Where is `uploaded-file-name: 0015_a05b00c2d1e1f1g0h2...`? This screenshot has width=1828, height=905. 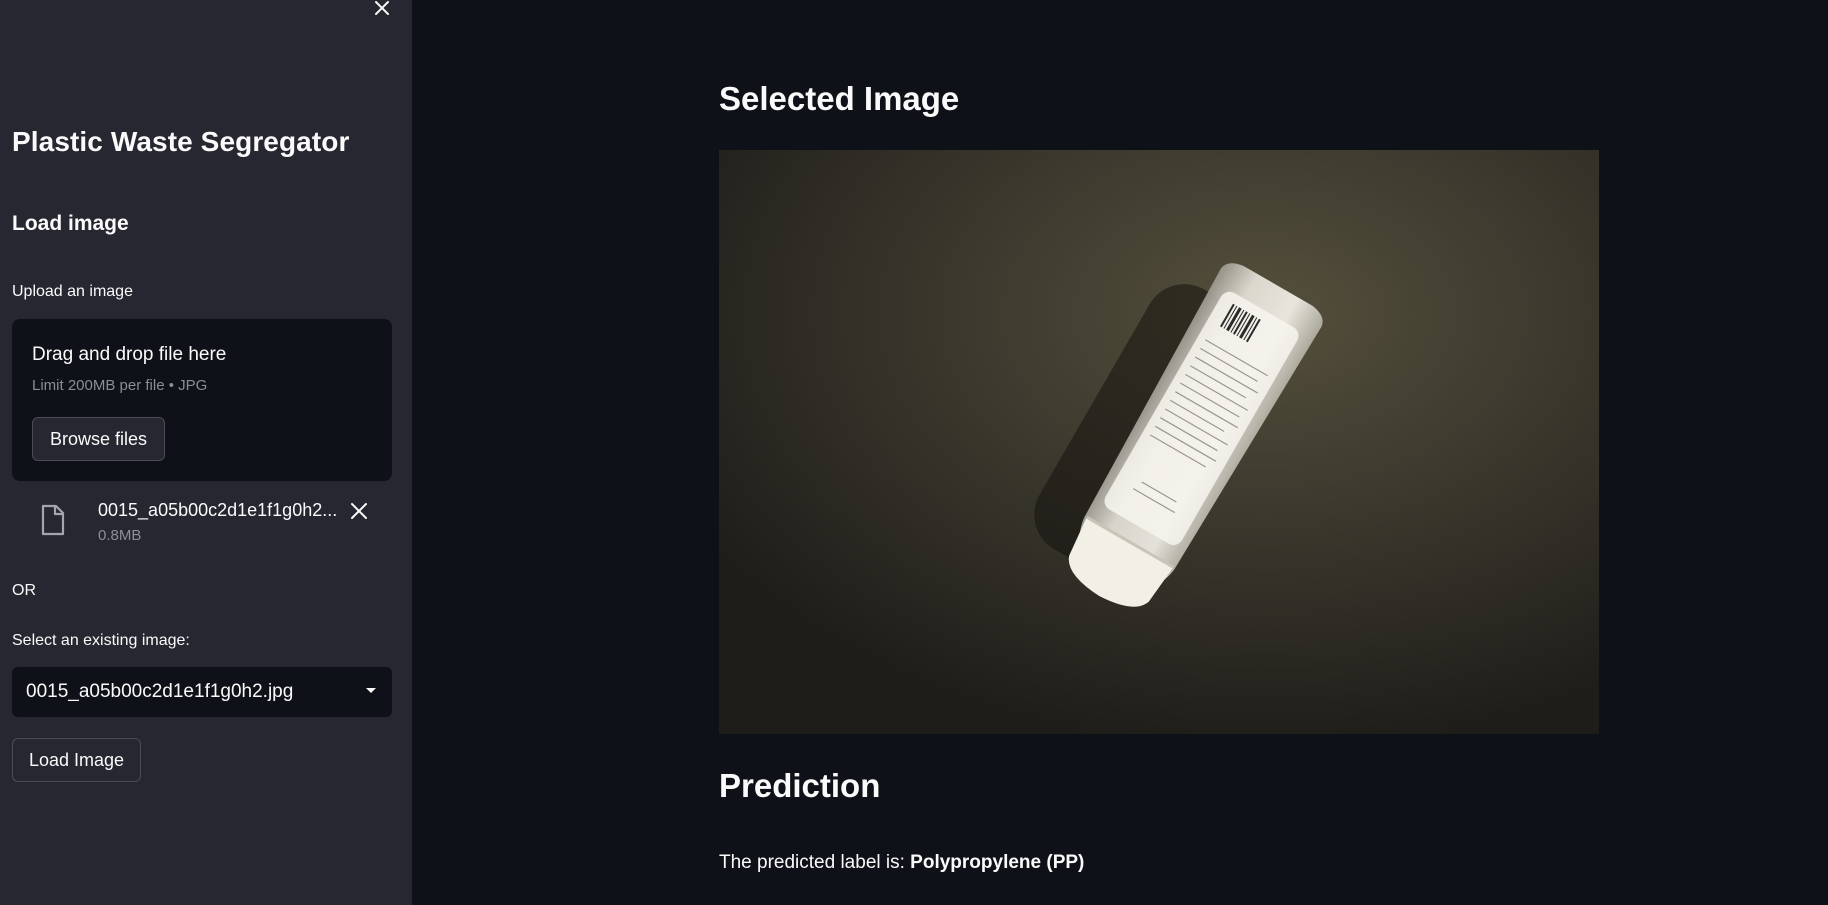 uploaded-file-name: 0015_a05b00c2d1e1f1g0h2... is located at coordinates (218, 510).